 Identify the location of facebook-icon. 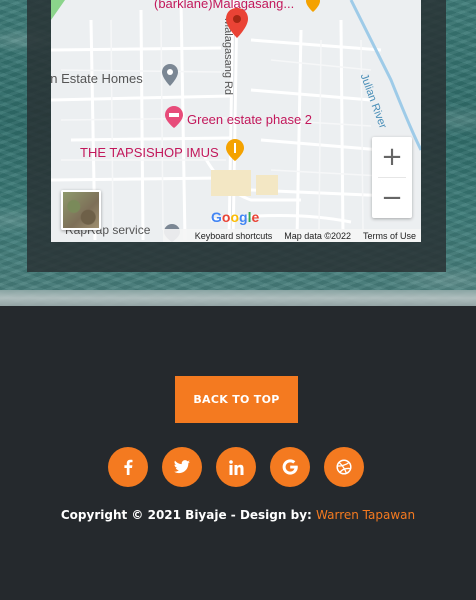
(128, 467).